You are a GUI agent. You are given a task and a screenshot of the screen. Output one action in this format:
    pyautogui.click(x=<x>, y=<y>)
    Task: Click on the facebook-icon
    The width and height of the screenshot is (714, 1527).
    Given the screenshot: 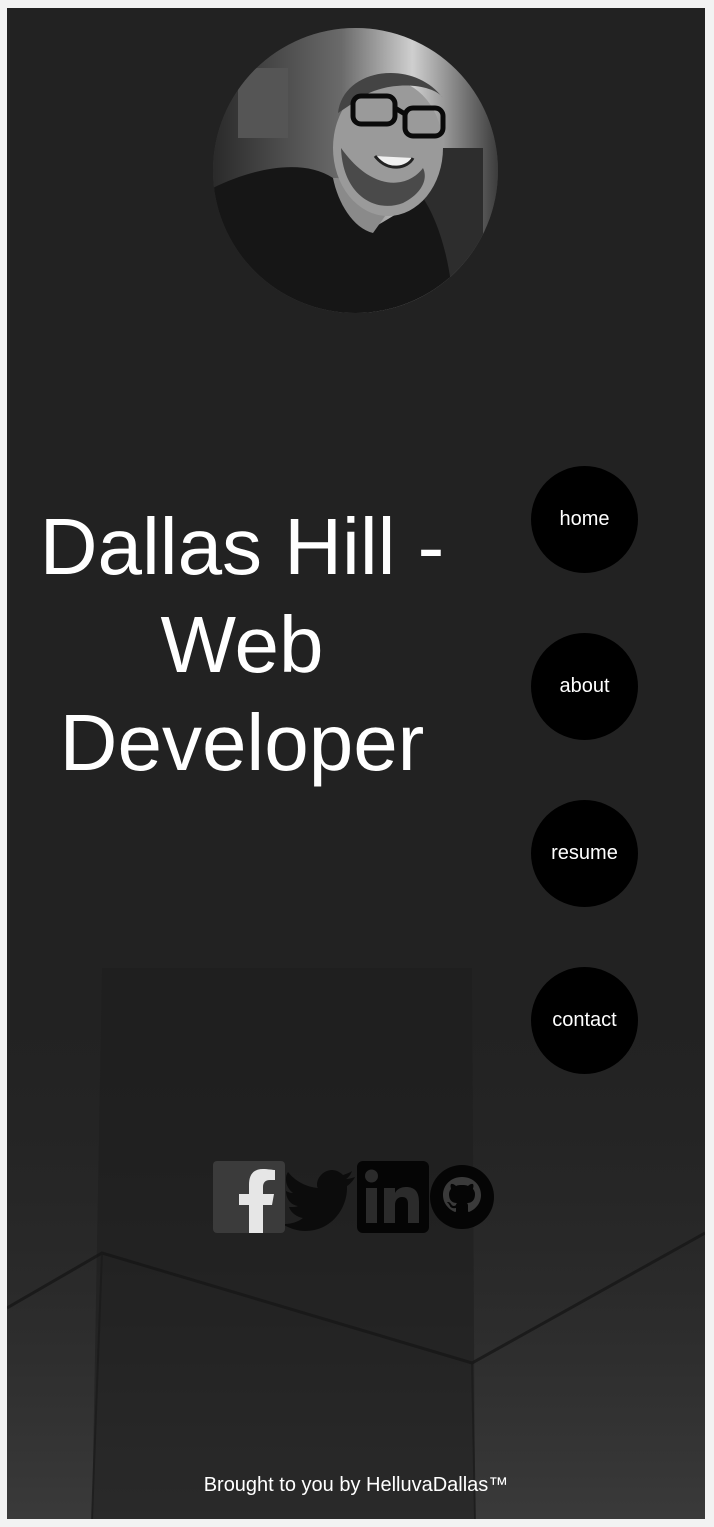 What is the action you would take?
    pyautogui.click(x=249, y=1197)
    